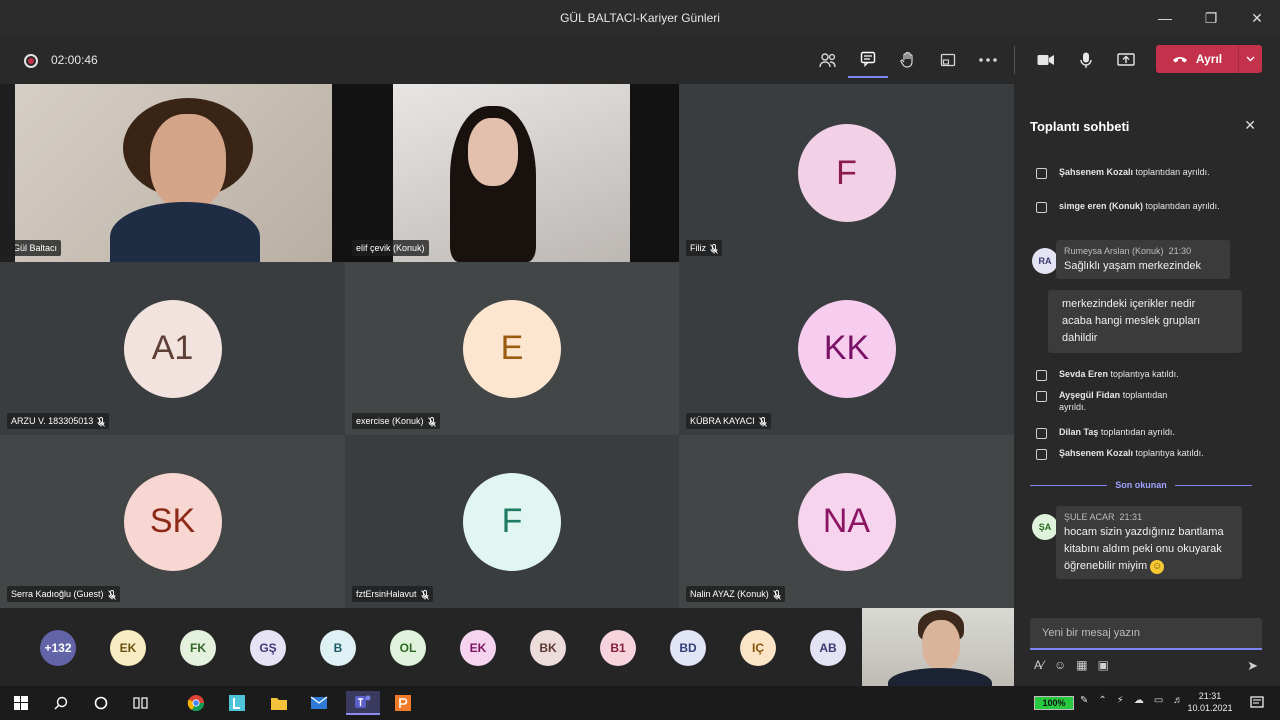 The width and height of the screenshot is (1280, 720). What do you see at coordinates (38, 248) in the screenshot?
I see `participant-label: Gül Baltacı` at bounding box center [38, 248].